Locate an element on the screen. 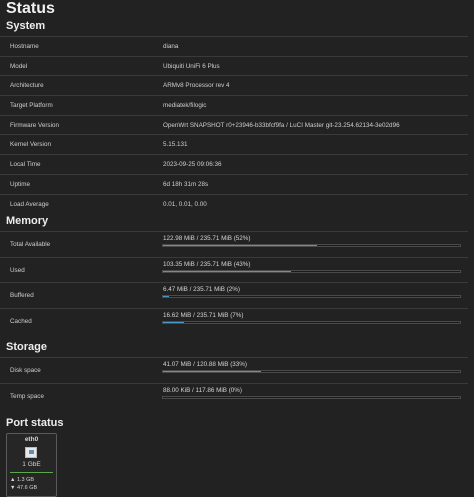 This screenshot has width=474, height=497. row-key: Load Average is located at coordinates (29, 204).